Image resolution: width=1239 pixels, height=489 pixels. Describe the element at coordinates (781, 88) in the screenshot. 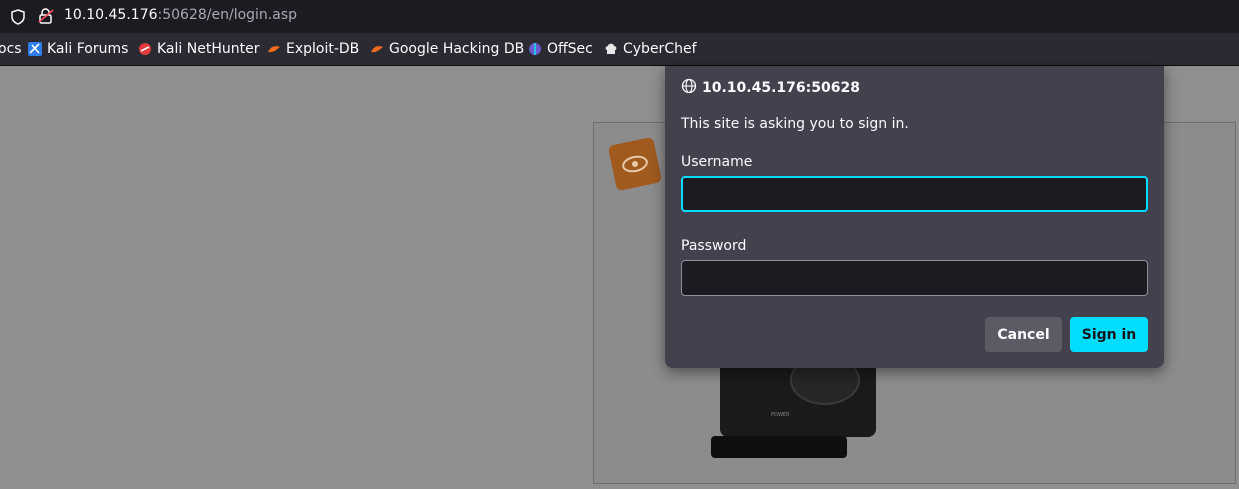

I see `dialog-host-text: 10.10.45.176:50628` at that location.